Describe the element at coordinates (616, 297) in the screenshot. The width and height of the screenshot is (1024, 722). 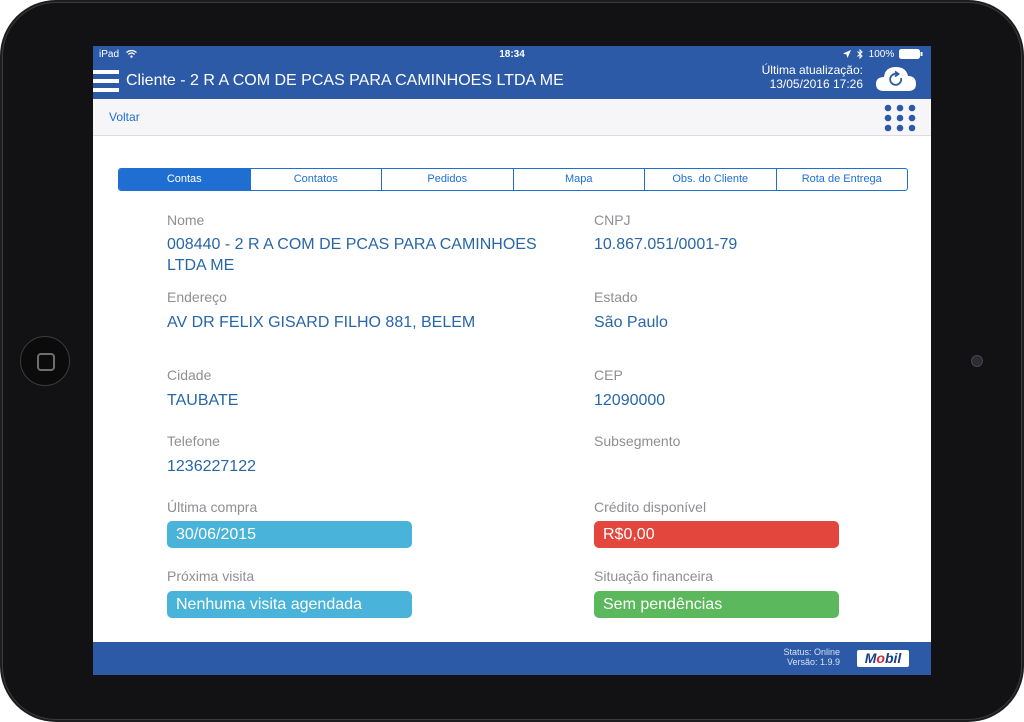
I see `estado-label: Estado` at that location.